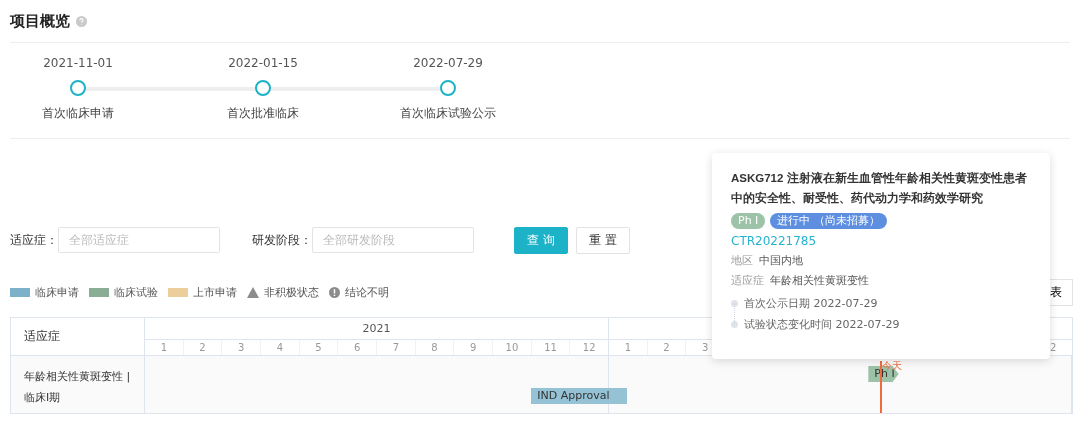 The width and height of the screenshot is (1080, 422). Describe the element at coordinates (40, 21) in the screenshot. I see `section-title: 项目概览` at that location.